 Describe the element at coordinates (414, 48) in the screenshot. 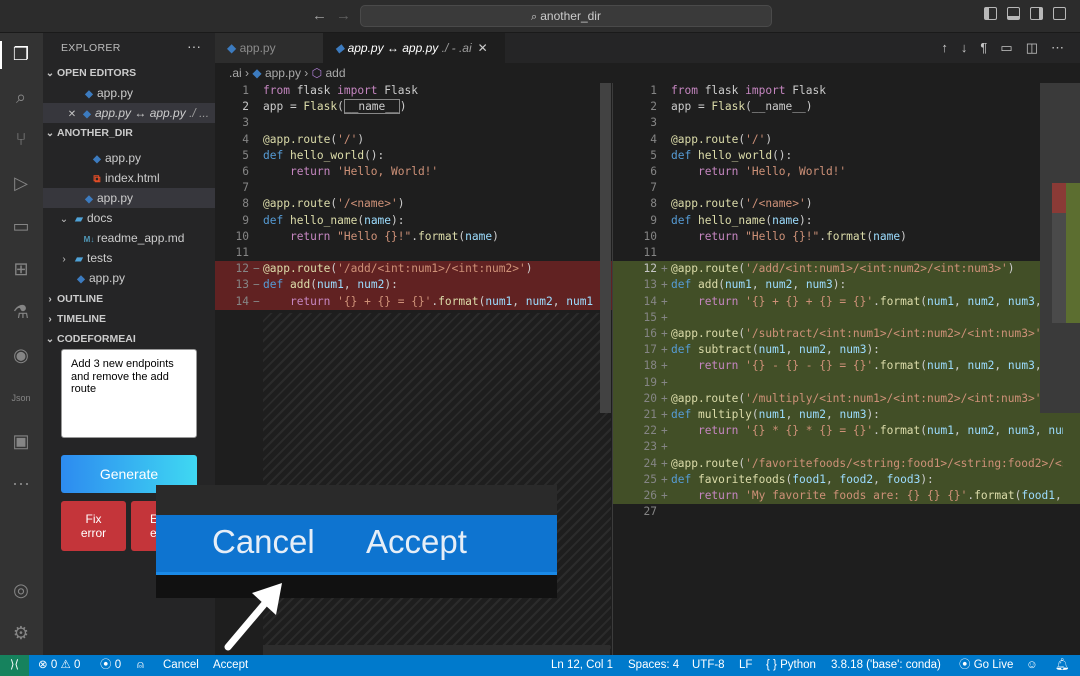

I see `tab-diff-app-py: ◆ app.py ↔ app.py ./ - .ai ✕` at that location.